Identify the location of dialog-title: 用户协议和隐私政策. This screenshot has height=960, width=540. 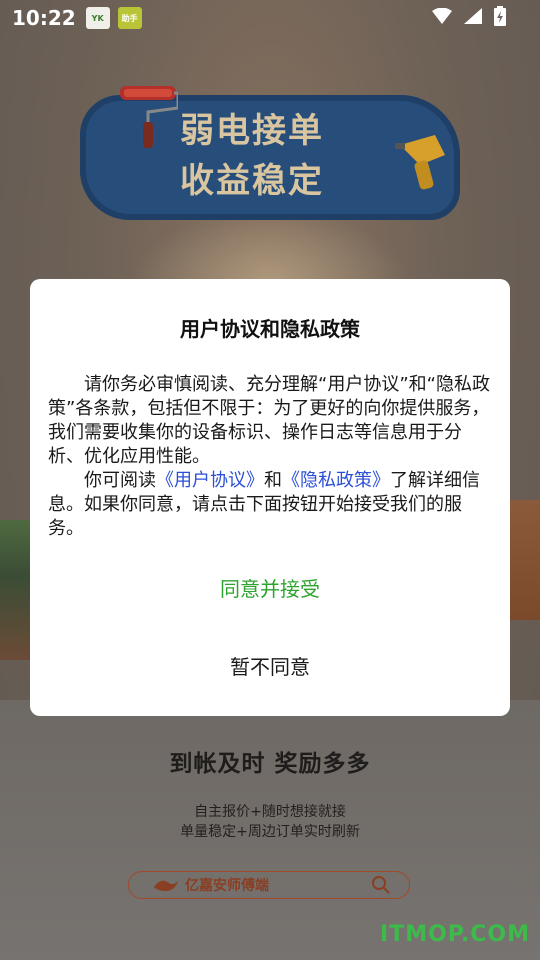
(270, 329).